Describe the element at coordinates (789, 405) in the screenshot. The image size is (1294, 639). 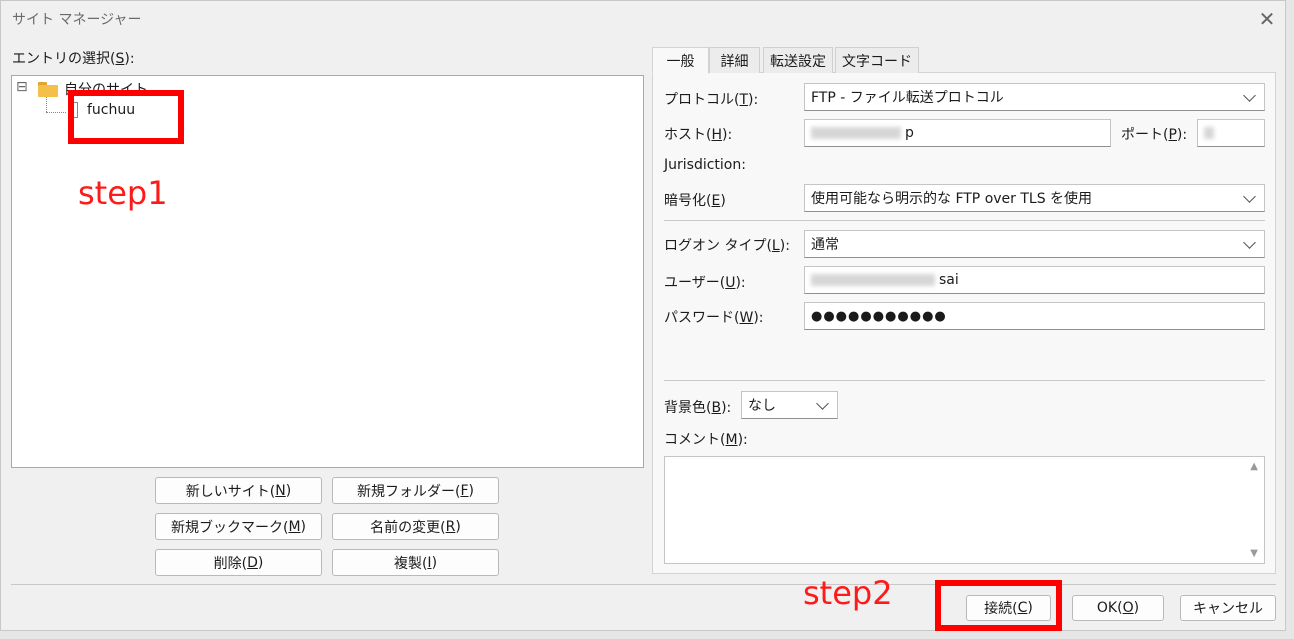
I see `bgcolor-select: なし` at that location.